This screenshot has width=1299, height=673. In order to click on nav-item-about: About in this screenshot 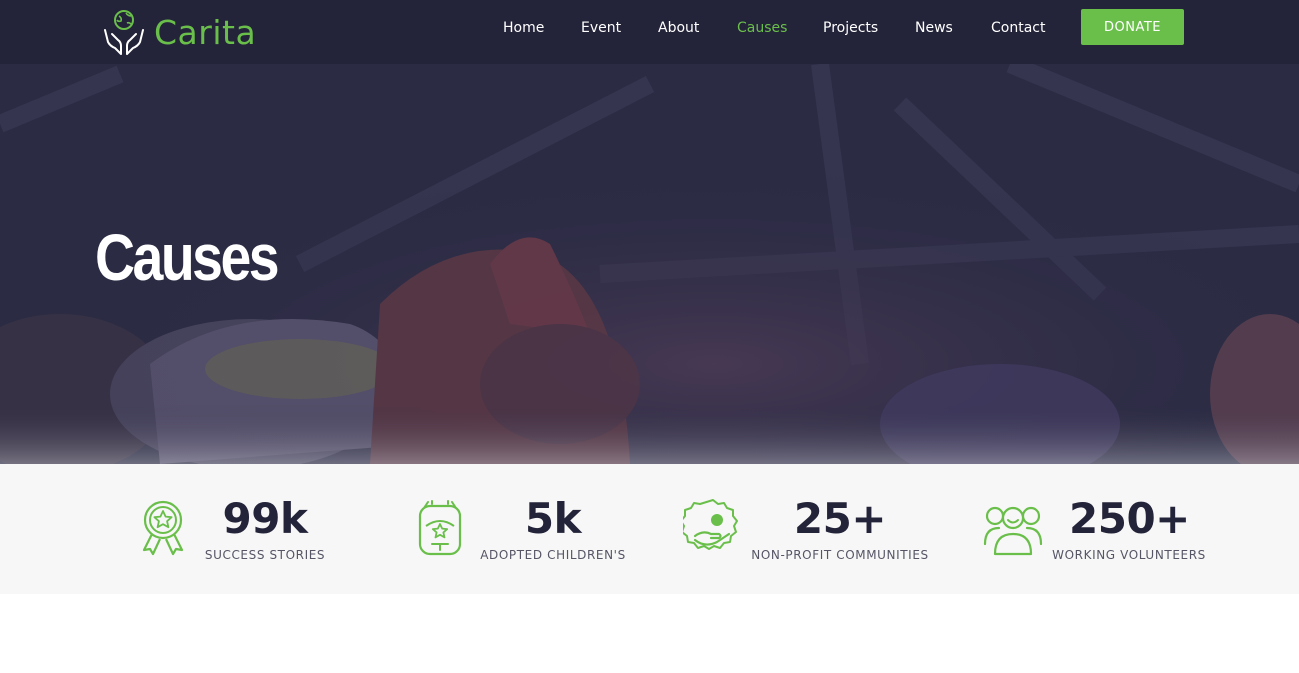, I will do `click(678, 28)`.